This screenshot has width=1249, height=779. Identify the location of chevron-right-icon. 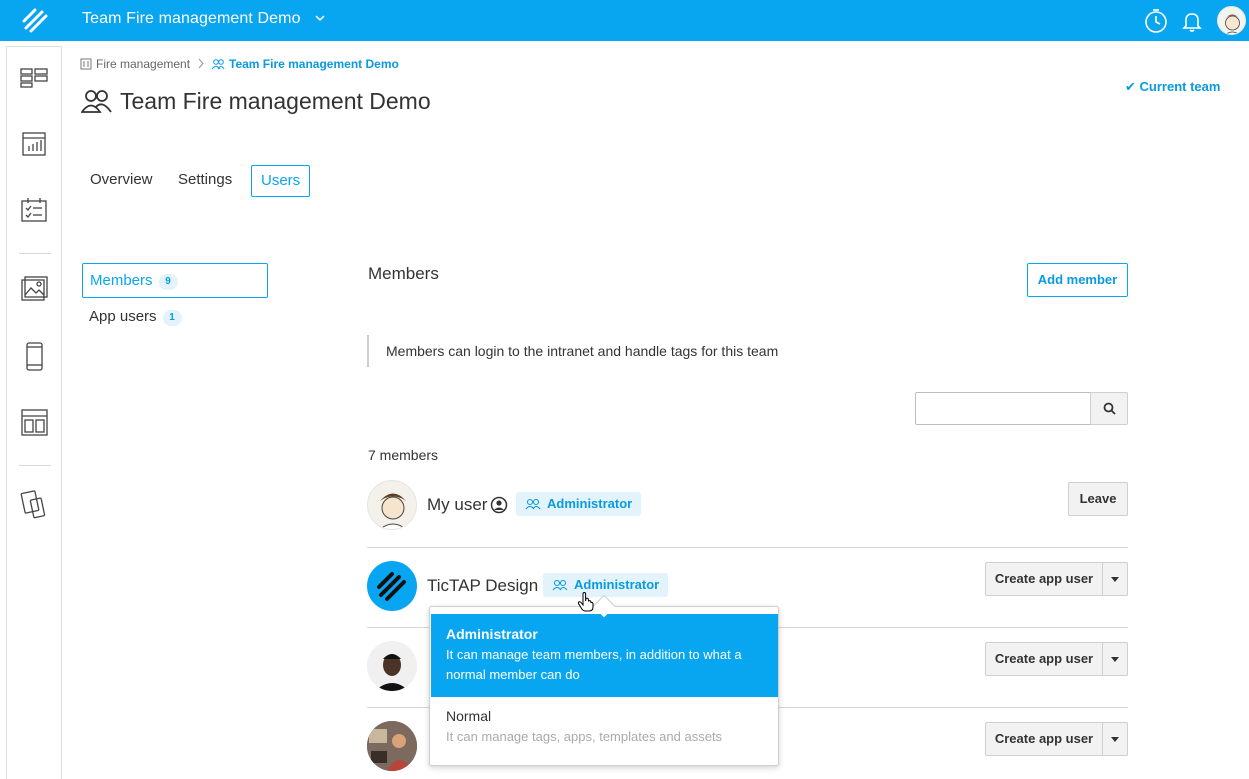
(201, 63).